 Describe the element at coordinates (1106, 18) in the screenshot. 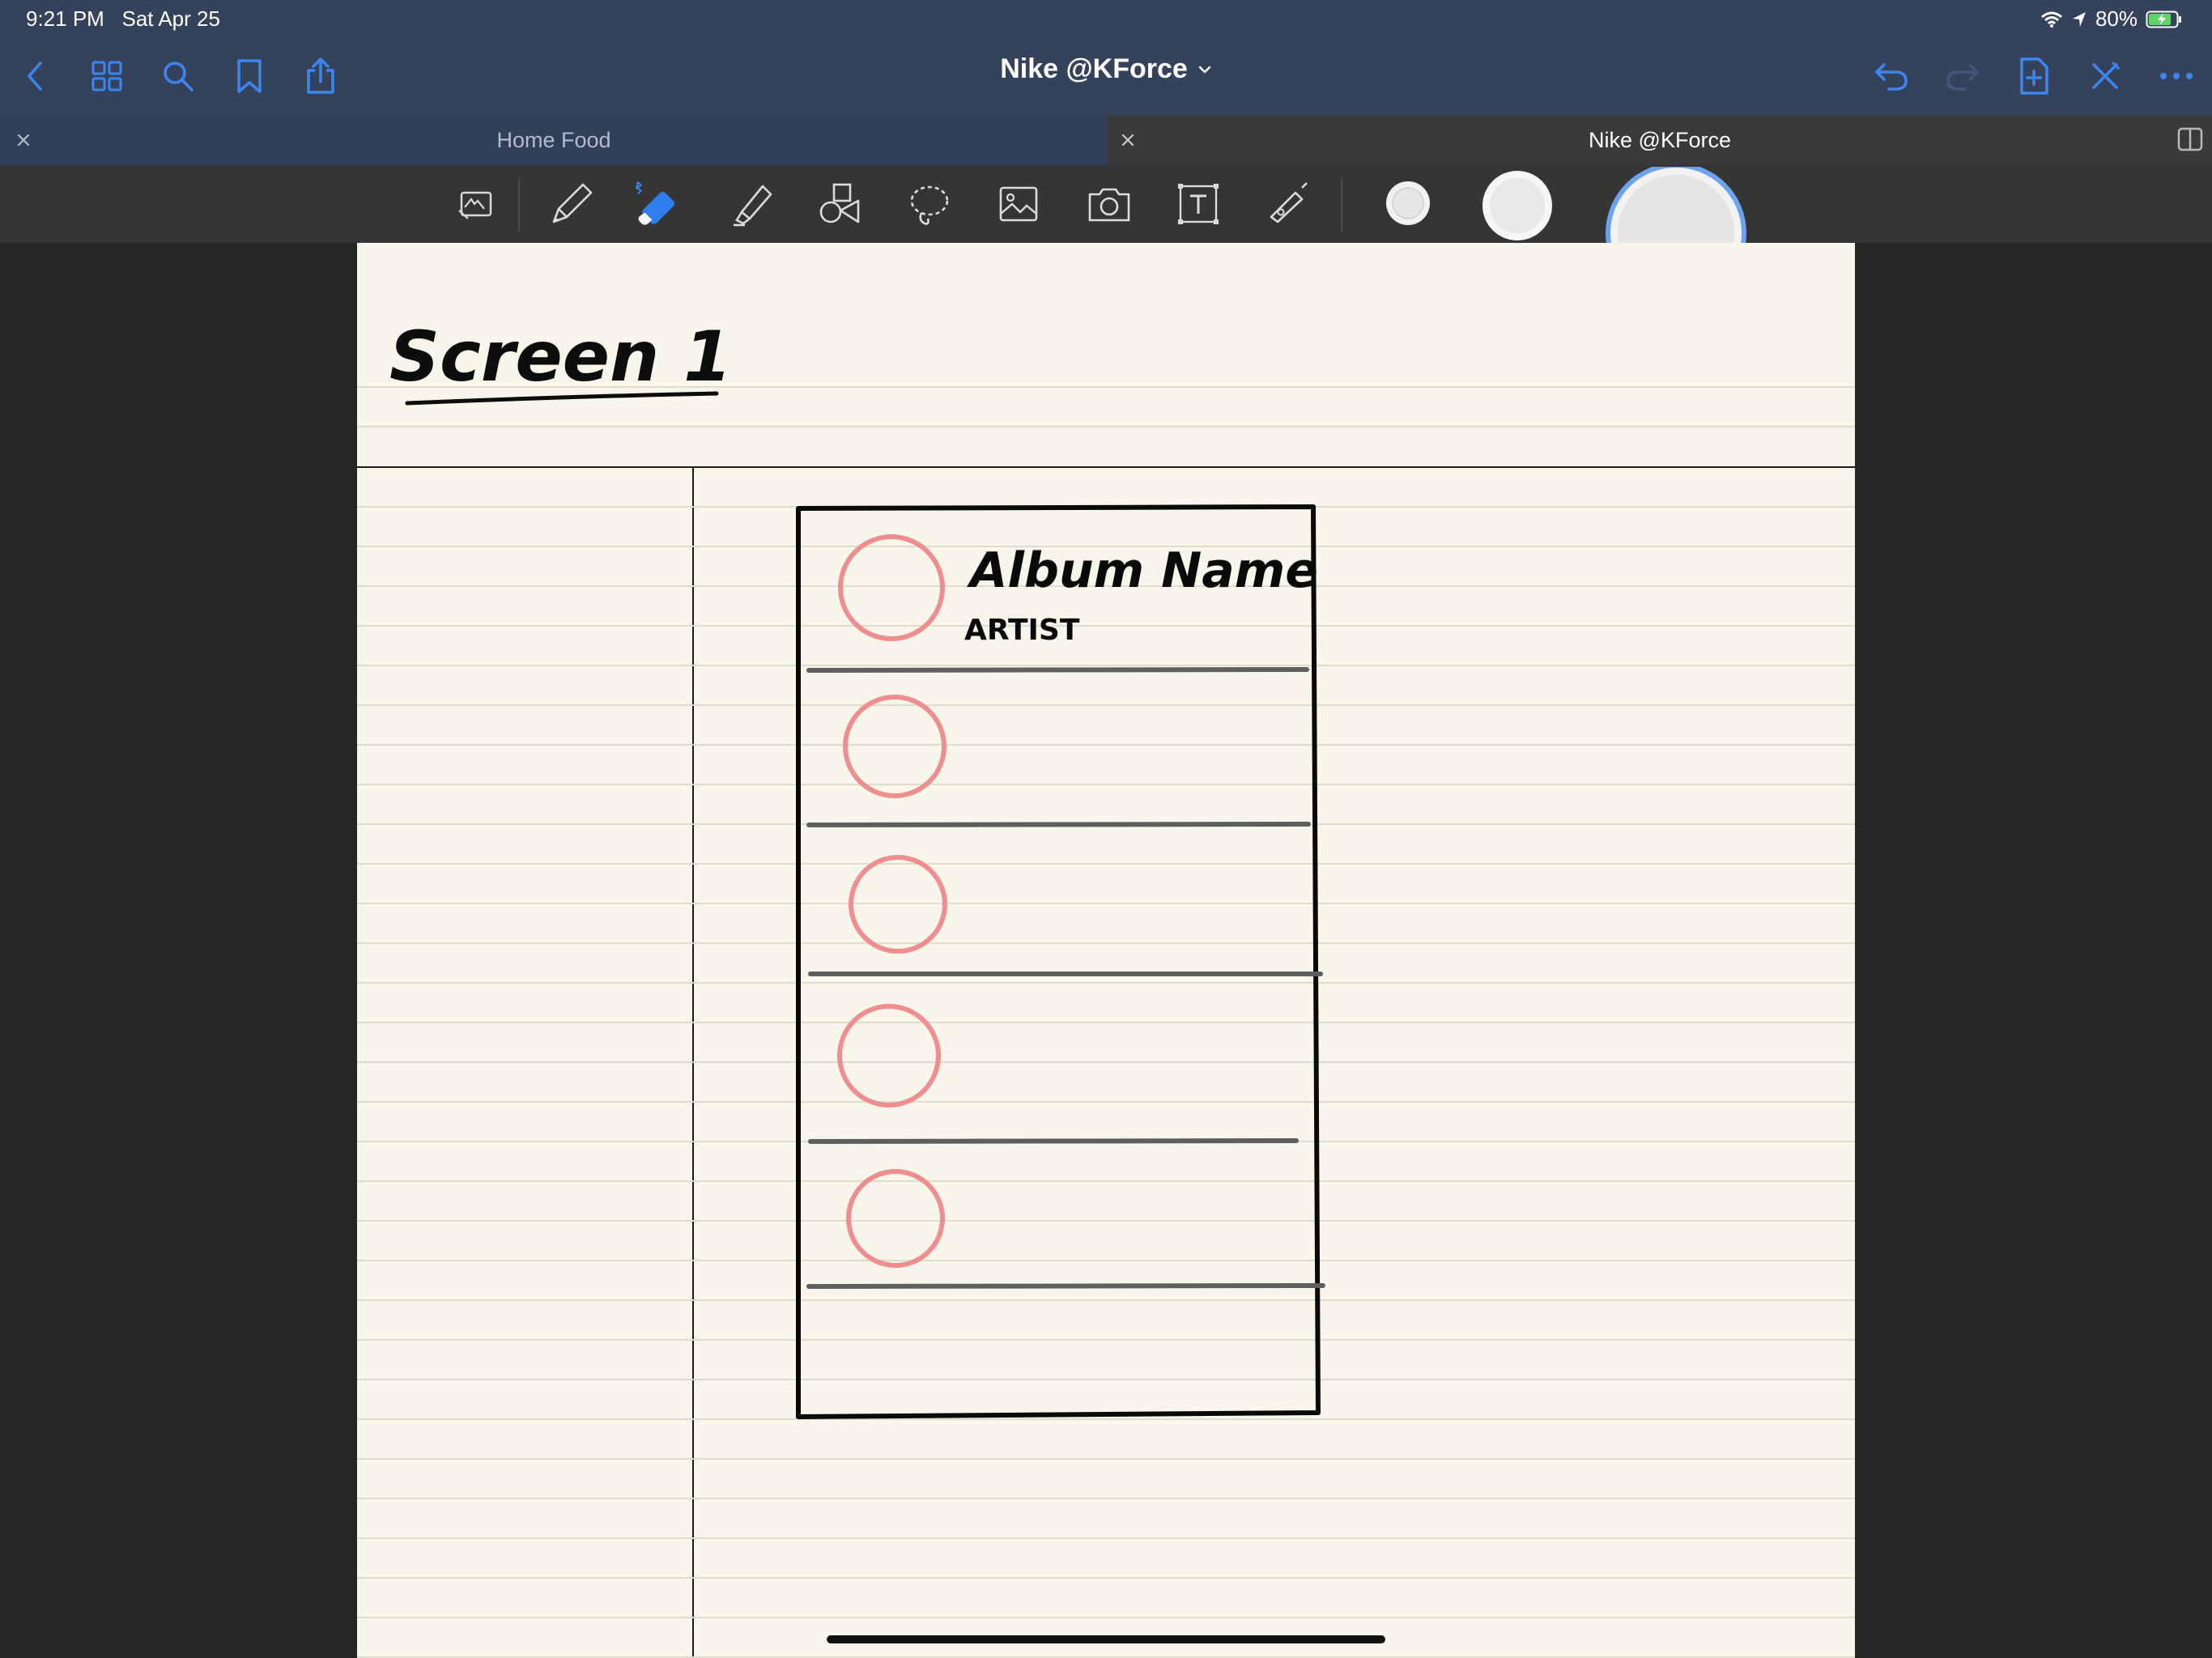

I see `status-bar: 9:21 PM Sat Apr 25 80%` at that location.